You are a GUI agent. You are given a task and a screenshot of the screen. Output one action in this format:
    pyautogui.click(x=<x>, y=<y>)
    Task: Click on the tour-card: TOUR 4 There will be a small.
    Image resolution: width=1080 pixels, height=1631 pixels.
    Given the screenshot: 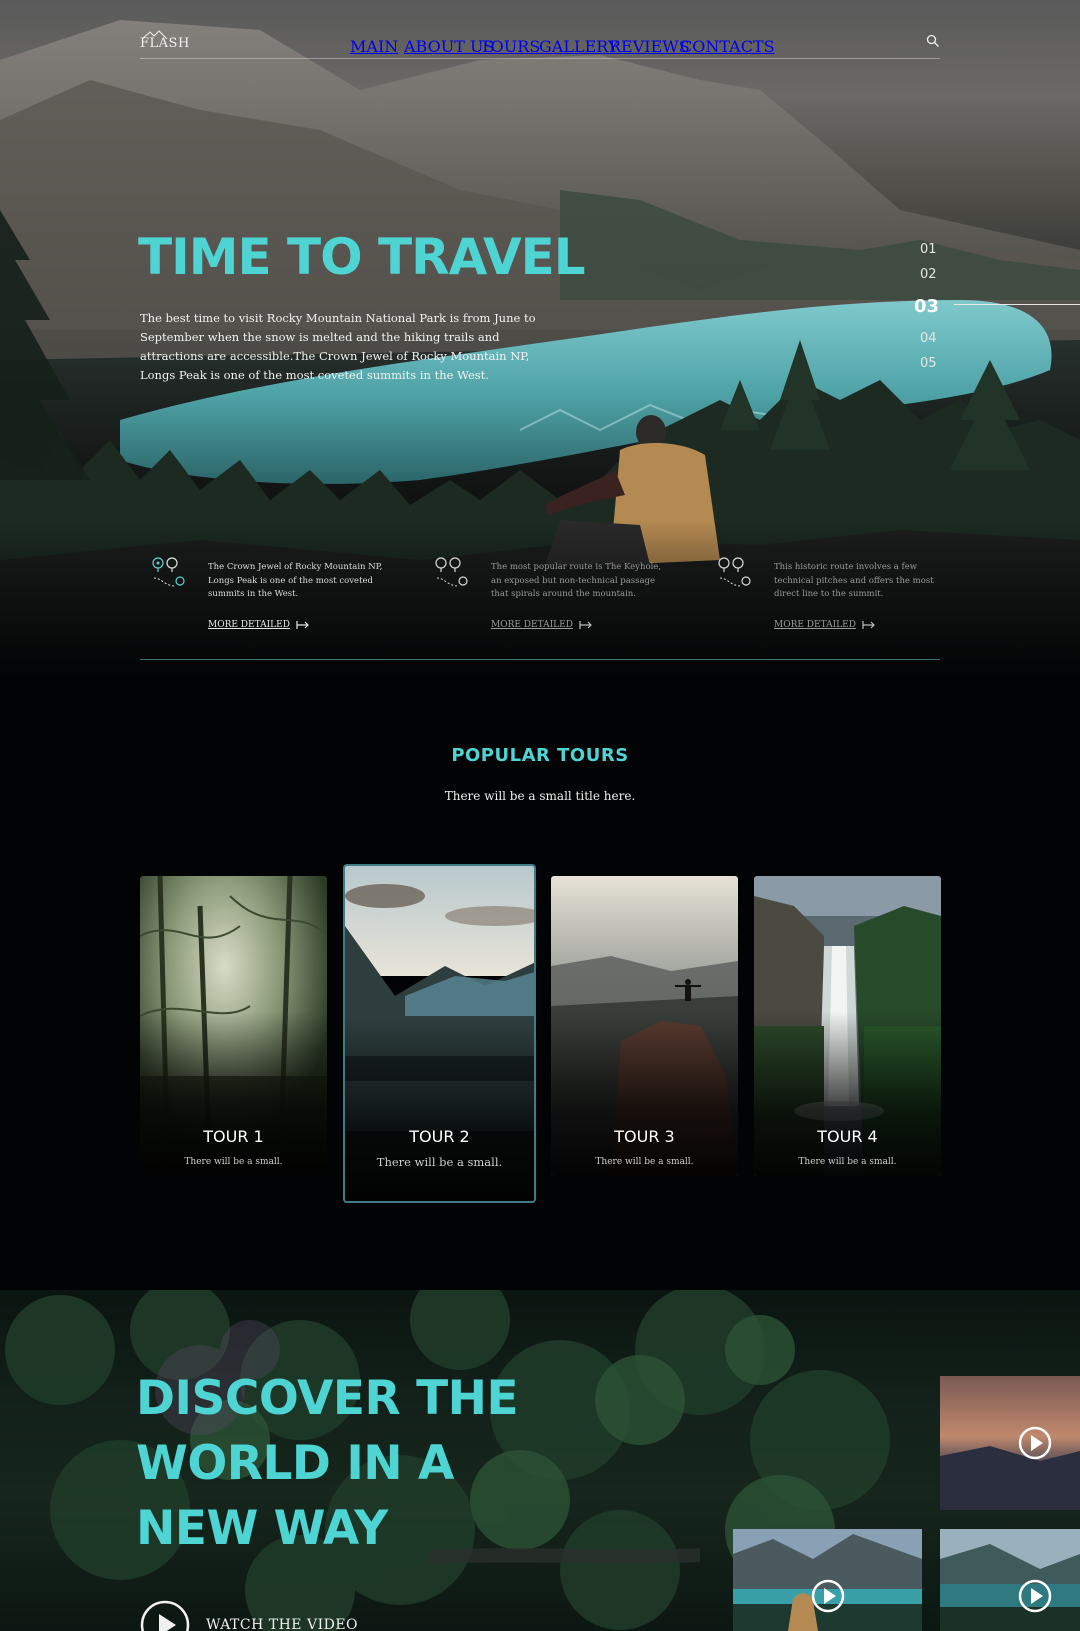 What is the action you would take?
    pyautogui.click(x=847, y=1026)
    